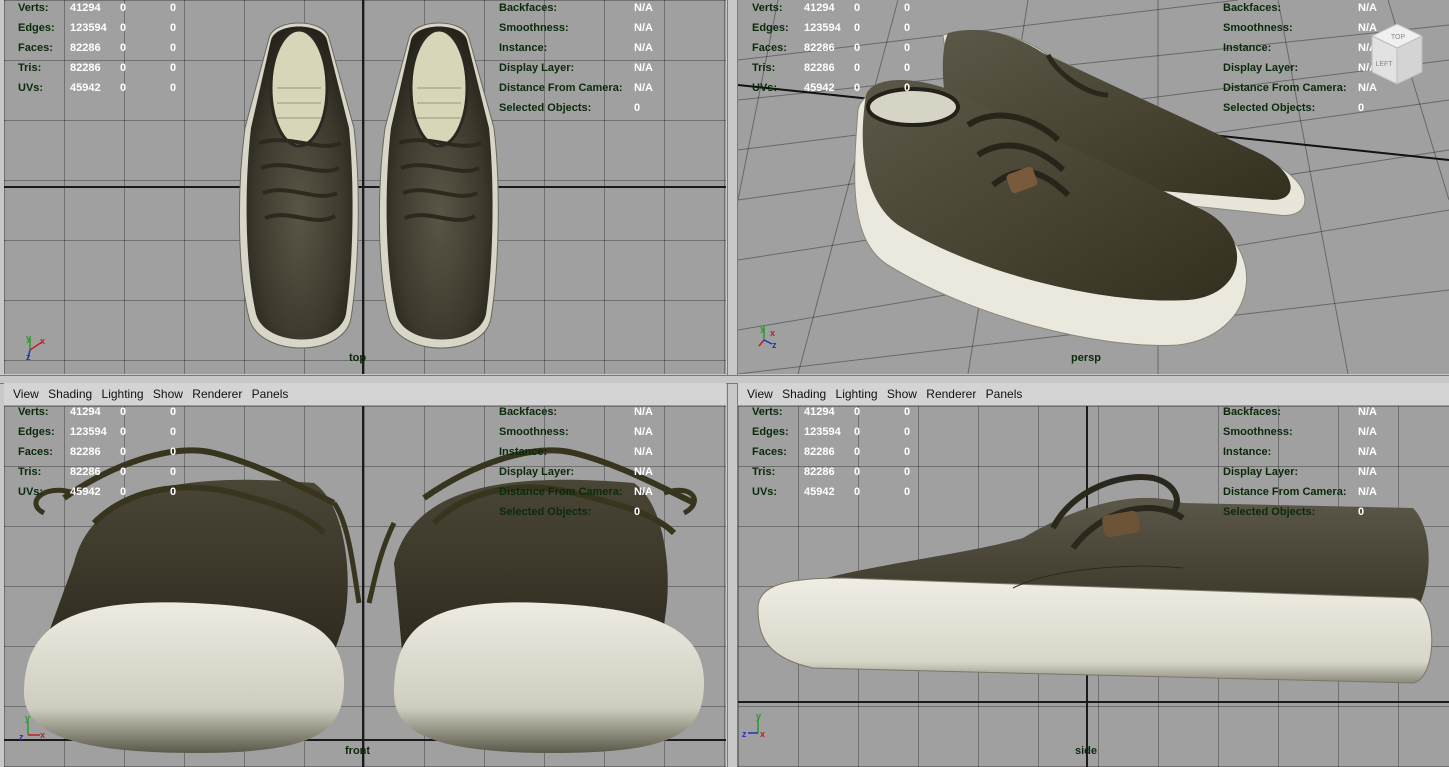 This screenshot has height=767, width=1449. Describe the element at coordinates (753, 725) in the screenshot. I see `axis-gizmo: y z x` at that location.